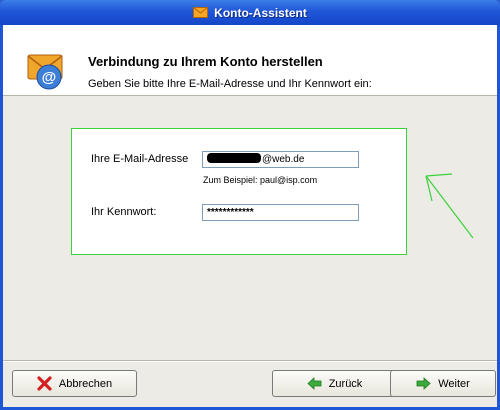  What do you see at coordinates (140, 159) in the screenshot?
I see `email-label: Ihre E-Mail-Adresse` at bounding box center [140, 159].